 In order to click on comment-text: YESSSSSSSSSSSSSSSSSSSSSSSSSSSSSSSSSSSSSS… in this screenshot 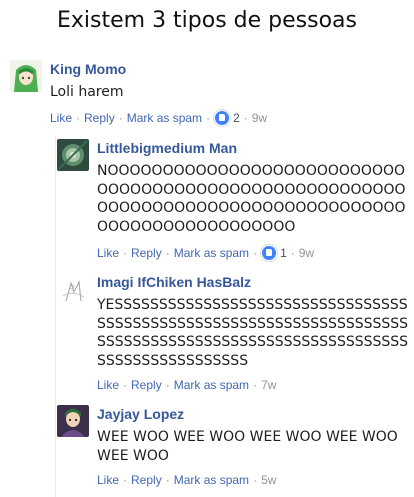, I will do `click(253, 333)`.